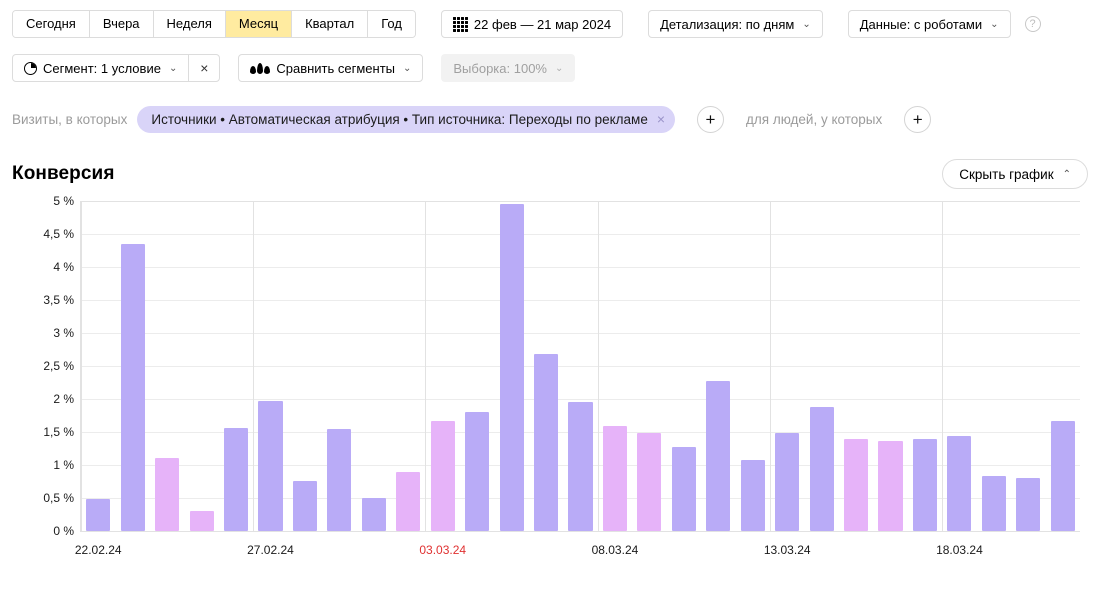 This screenshot has width=1100, height=604. I want to click on sampling-select: Выборка: 100% ⌄, so click(508, 68).